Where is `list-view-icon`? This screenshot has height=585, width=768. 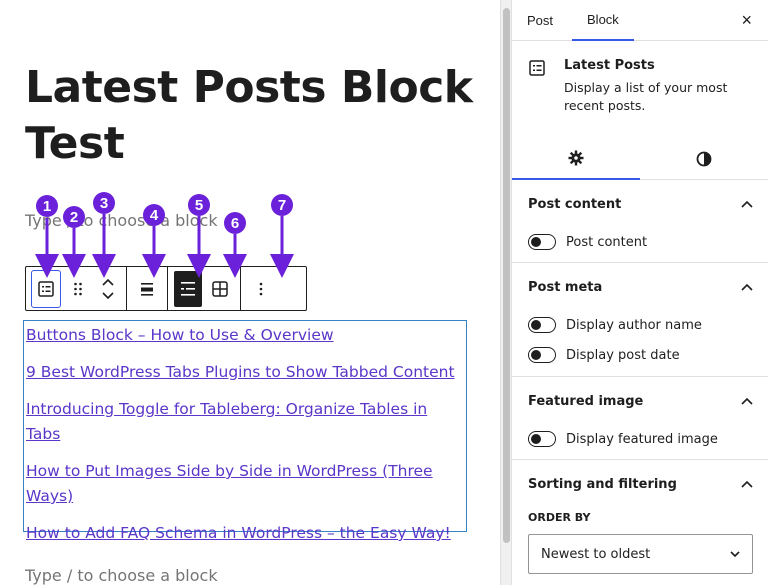
list-view-icon is located at coordinates (188, 288).